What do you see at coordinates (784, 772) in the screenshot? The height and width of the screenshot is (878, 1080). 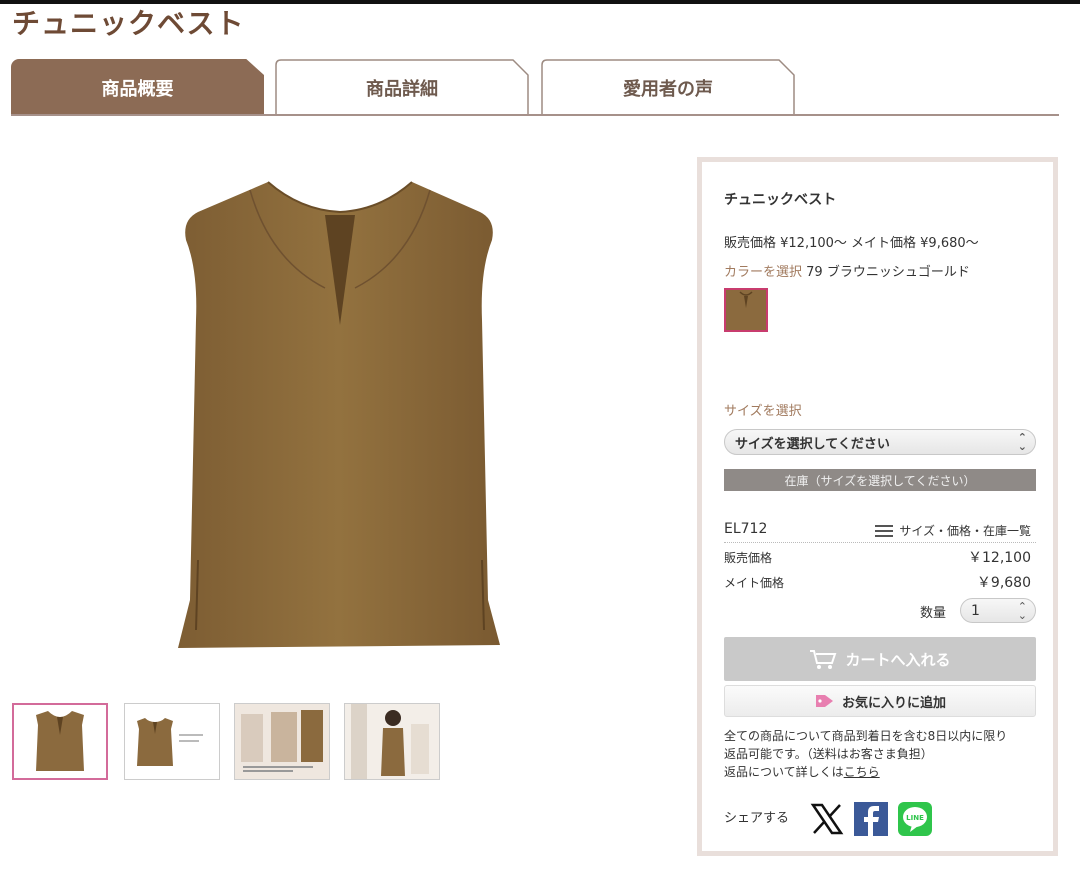 I see `notice-line-3-prefix: 返品について詳しくは` at bounding box center [784, 772].